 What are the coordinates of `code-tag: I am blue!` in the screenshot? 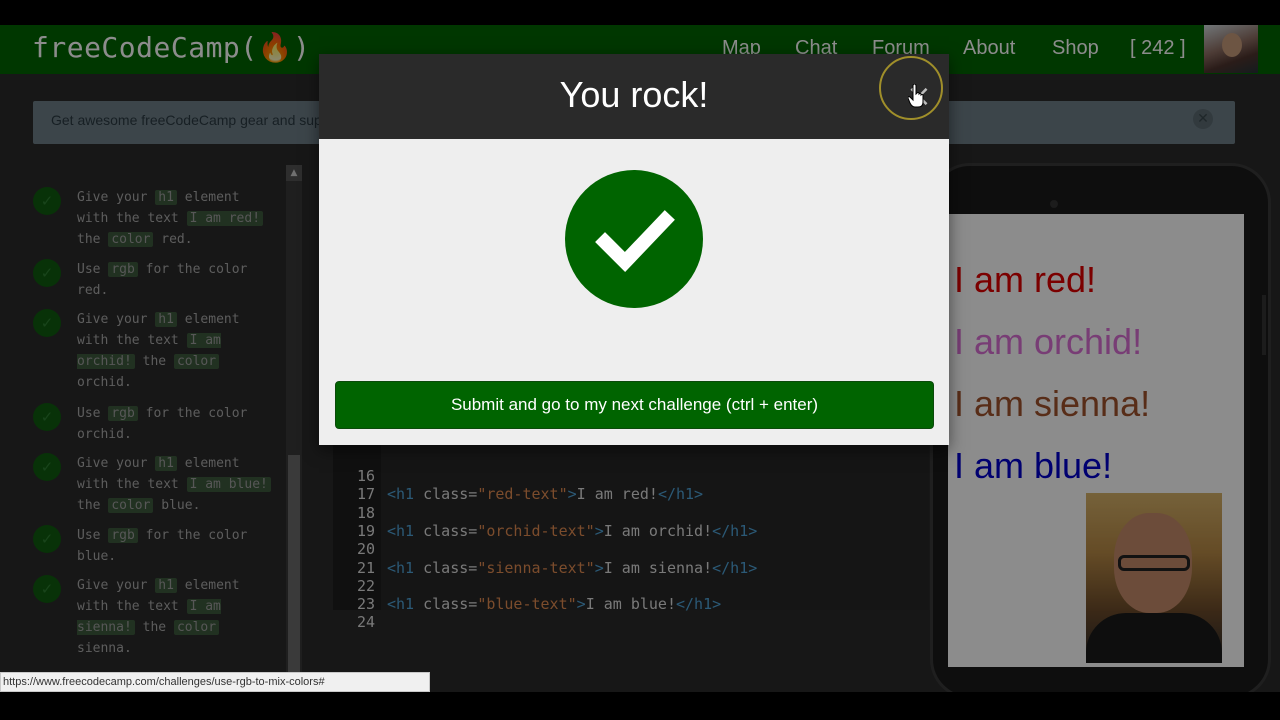 It's located at (228, 484).